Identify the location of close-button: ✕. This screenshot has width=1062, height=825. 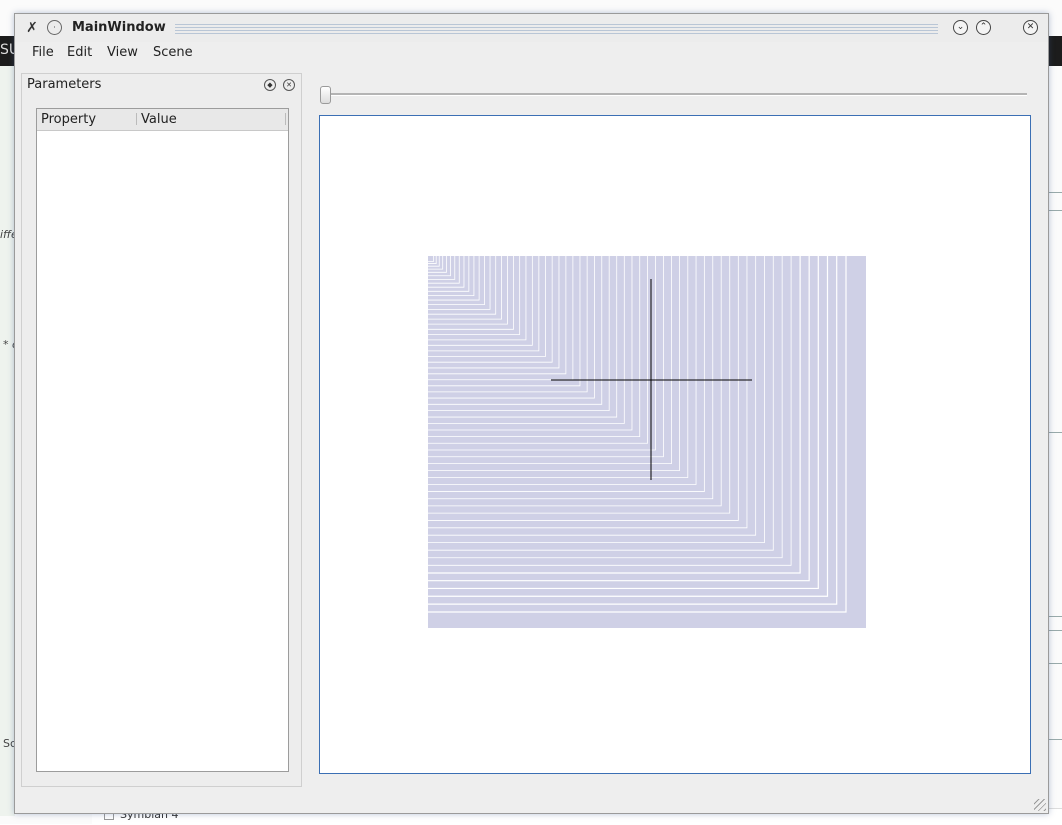
(1030, 27).